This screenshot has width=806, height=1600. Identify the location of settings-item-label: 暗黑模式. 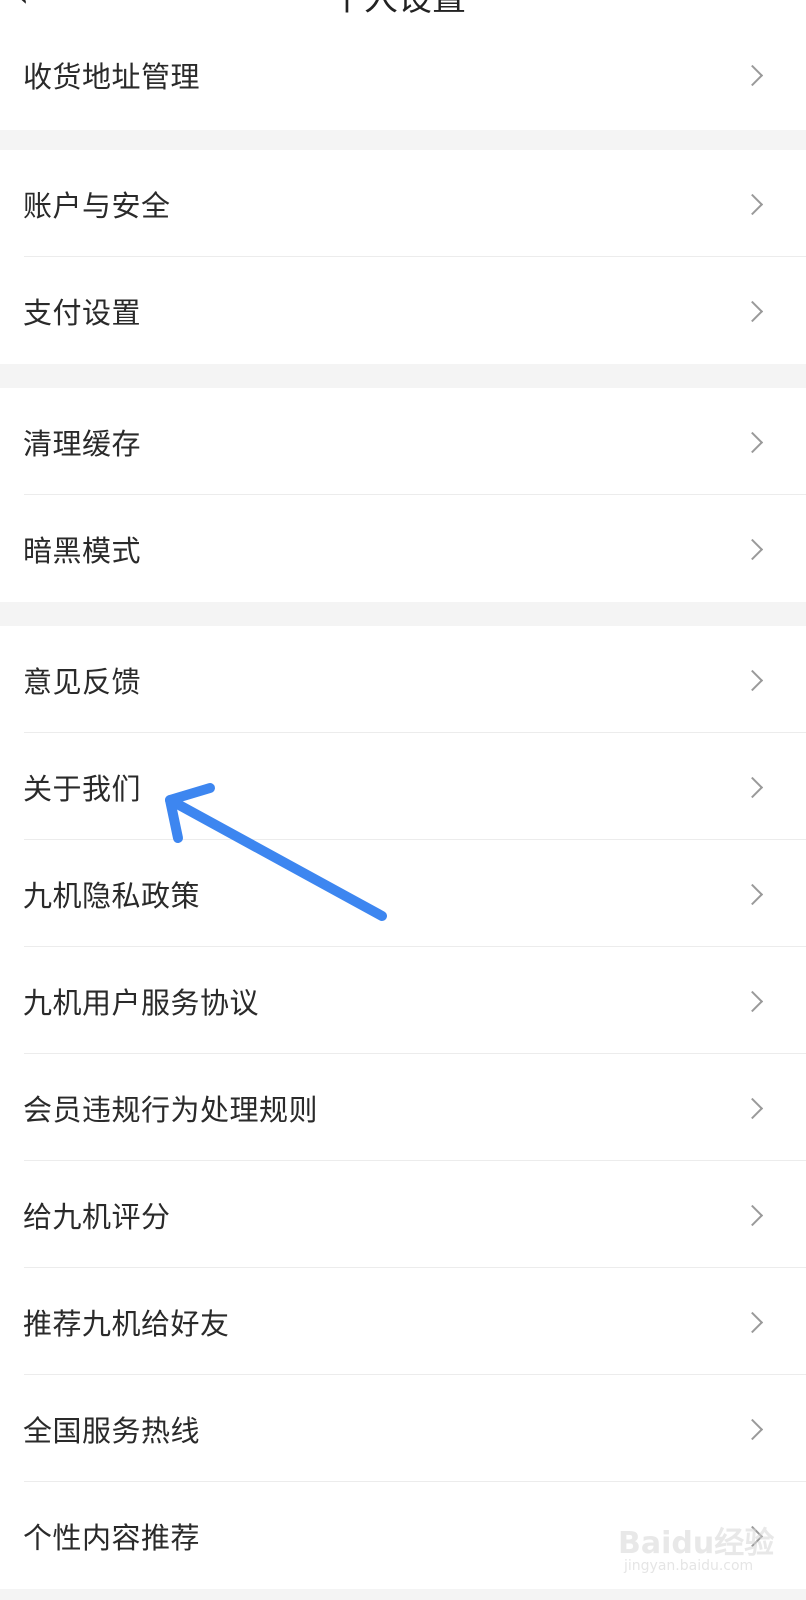
(82, 550).